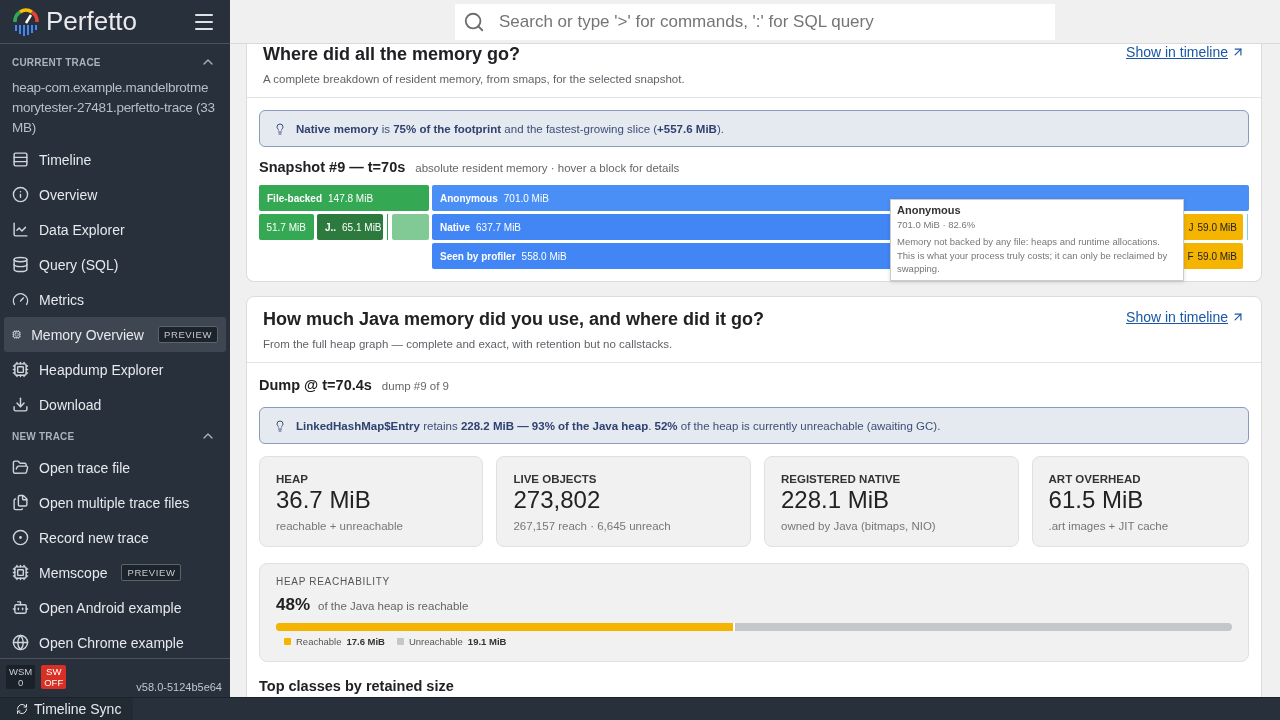 This screenshot has width=1280, height=720. What do you see at coordinates (435, 641) in the screenshot?
I see `legend-label: Unreachable` at bounding box center [435, 641].